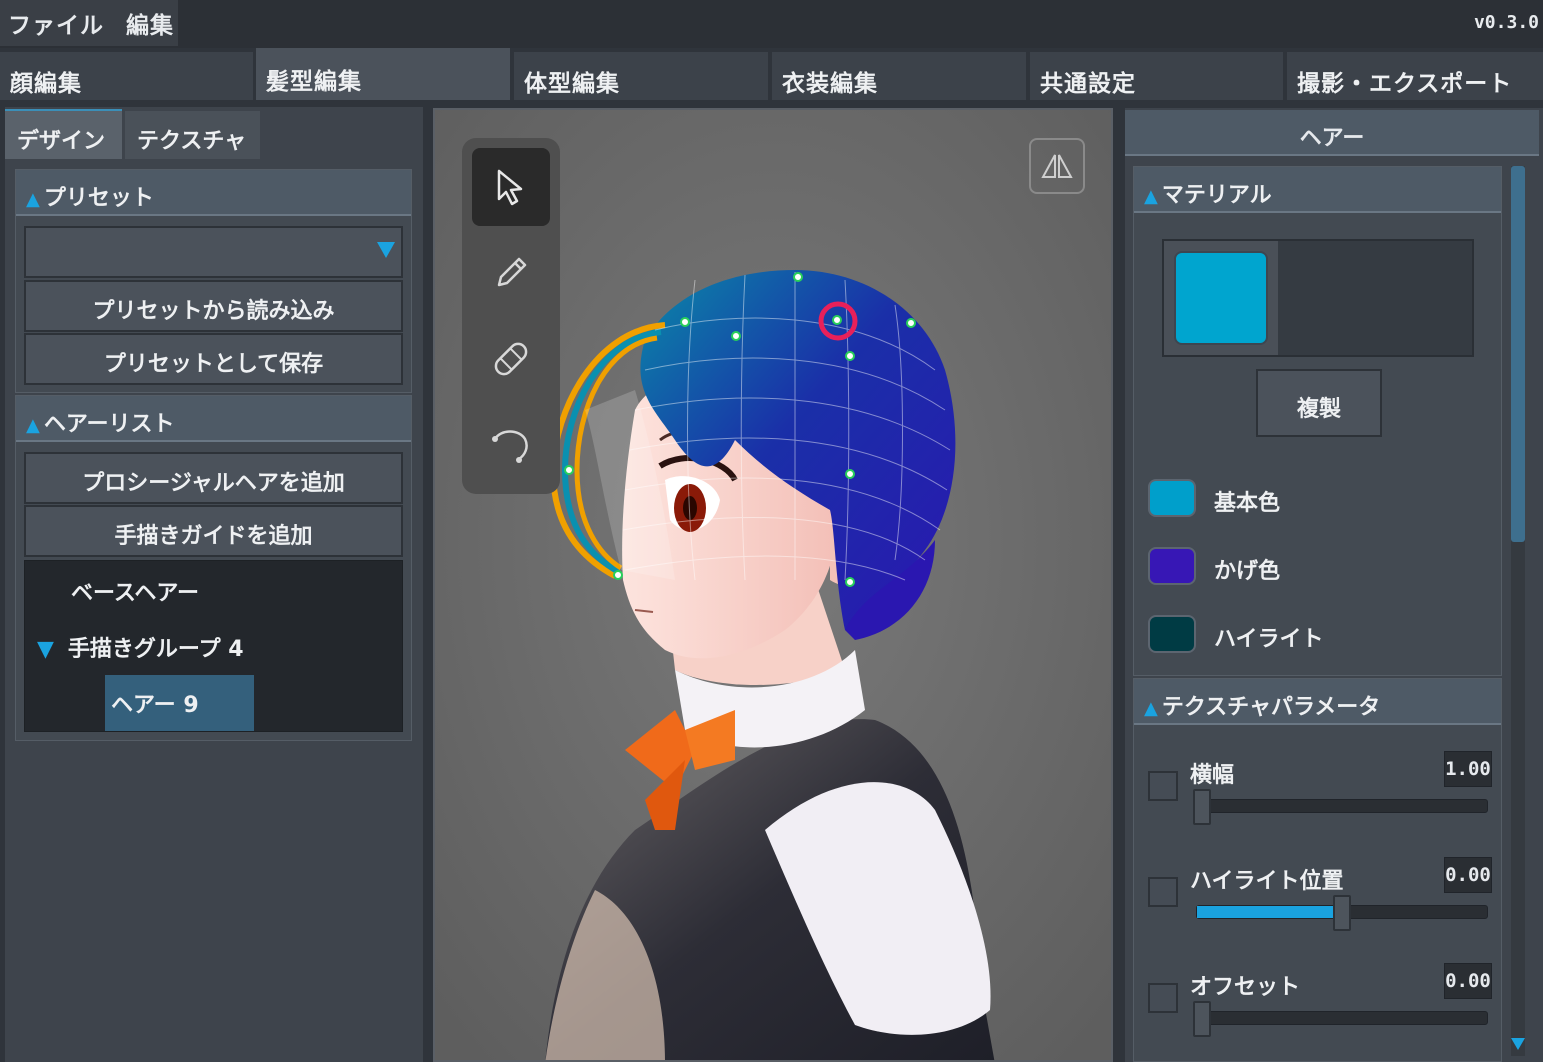 Image resolution: width=1543 pixels, height=1062 pixels. I want to click on preset-section: ▲ プリセット プリセットから読み込み プリセットとして保存, so click(213, 281).